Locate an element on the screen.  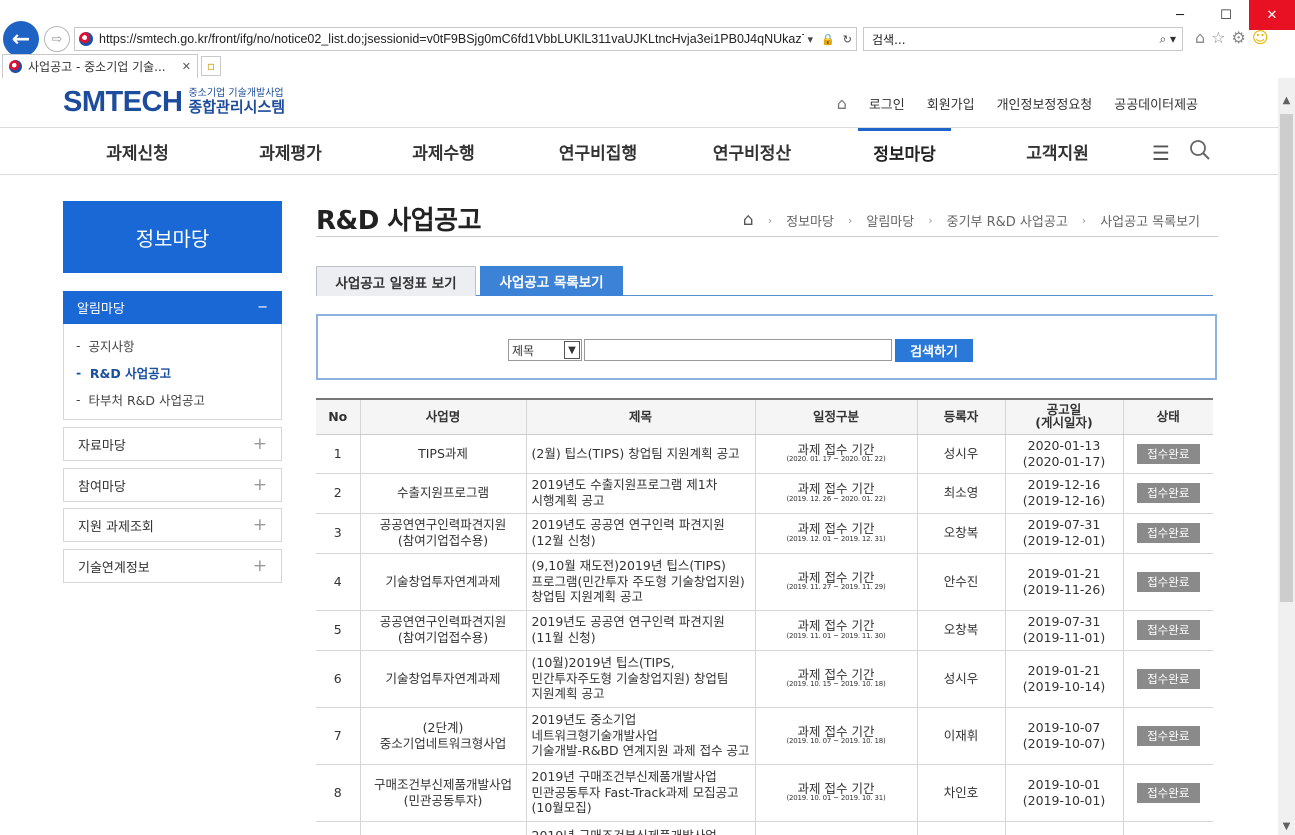
title-divider is located at coordinates (767, 236).